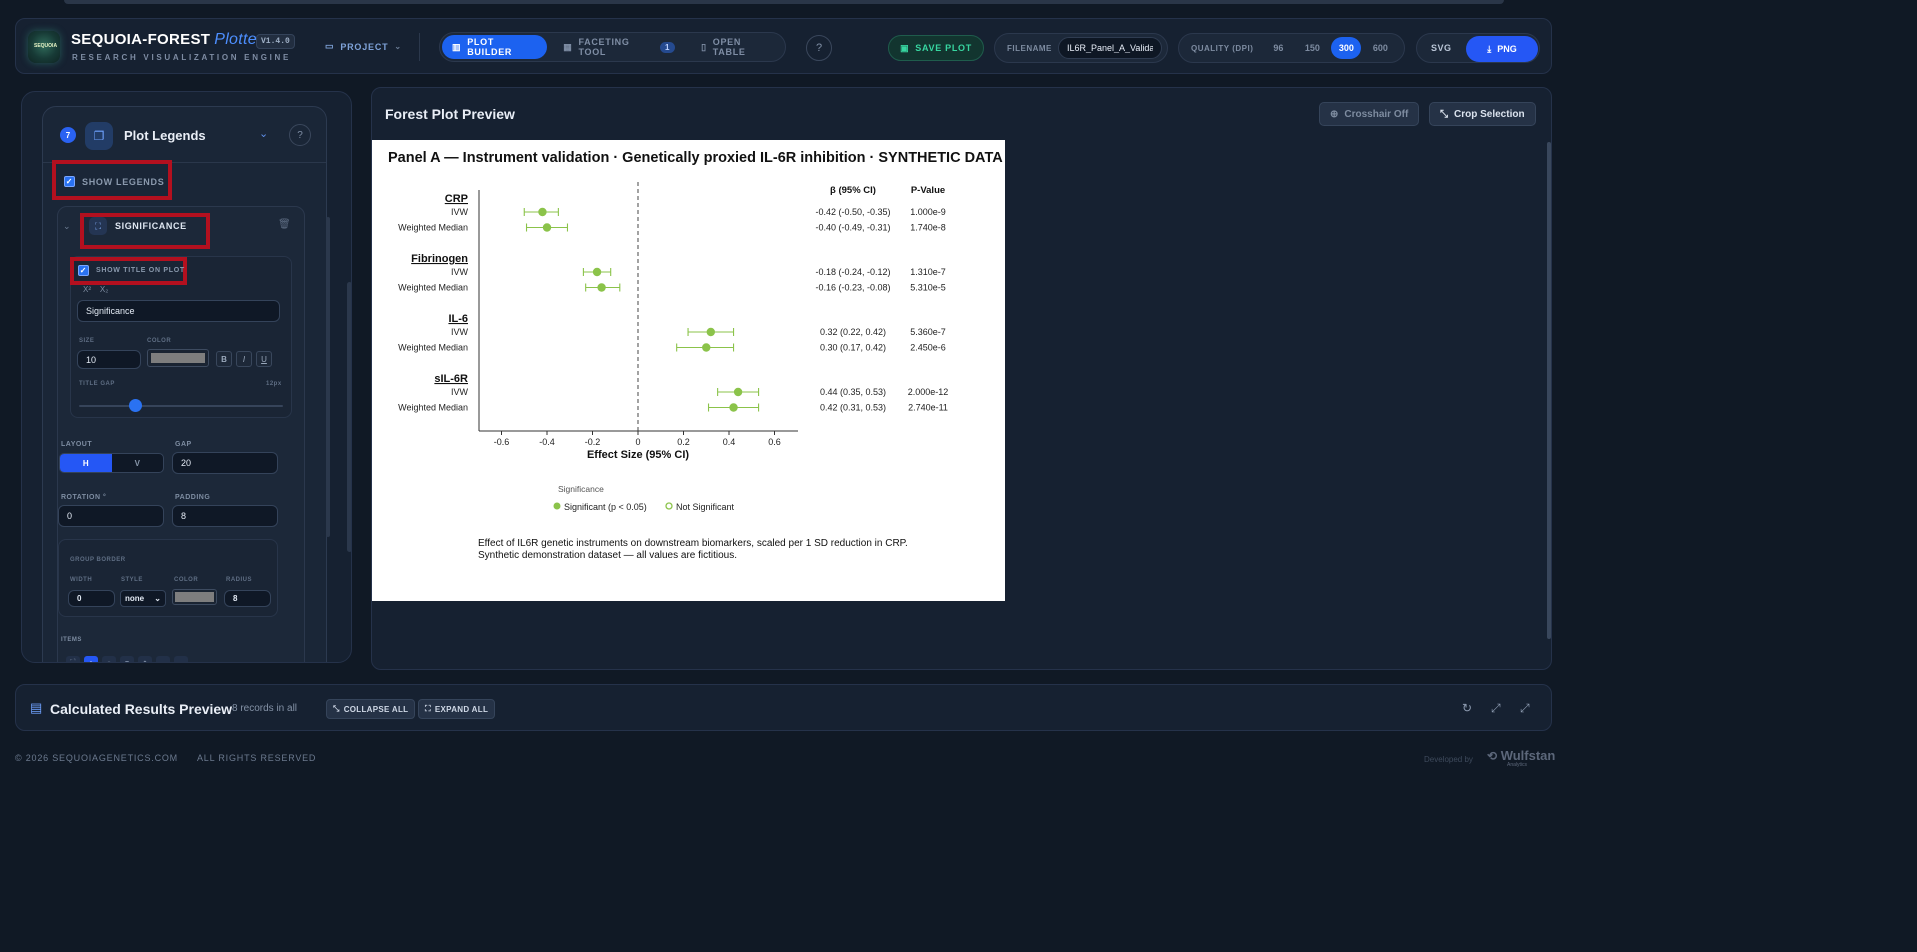 The height and width of the screenshot is (952, 1917). What do you see at coordinates (178, 358) in the screenshot?
I see `title-color-swatch` at bounding box center [178, 358].